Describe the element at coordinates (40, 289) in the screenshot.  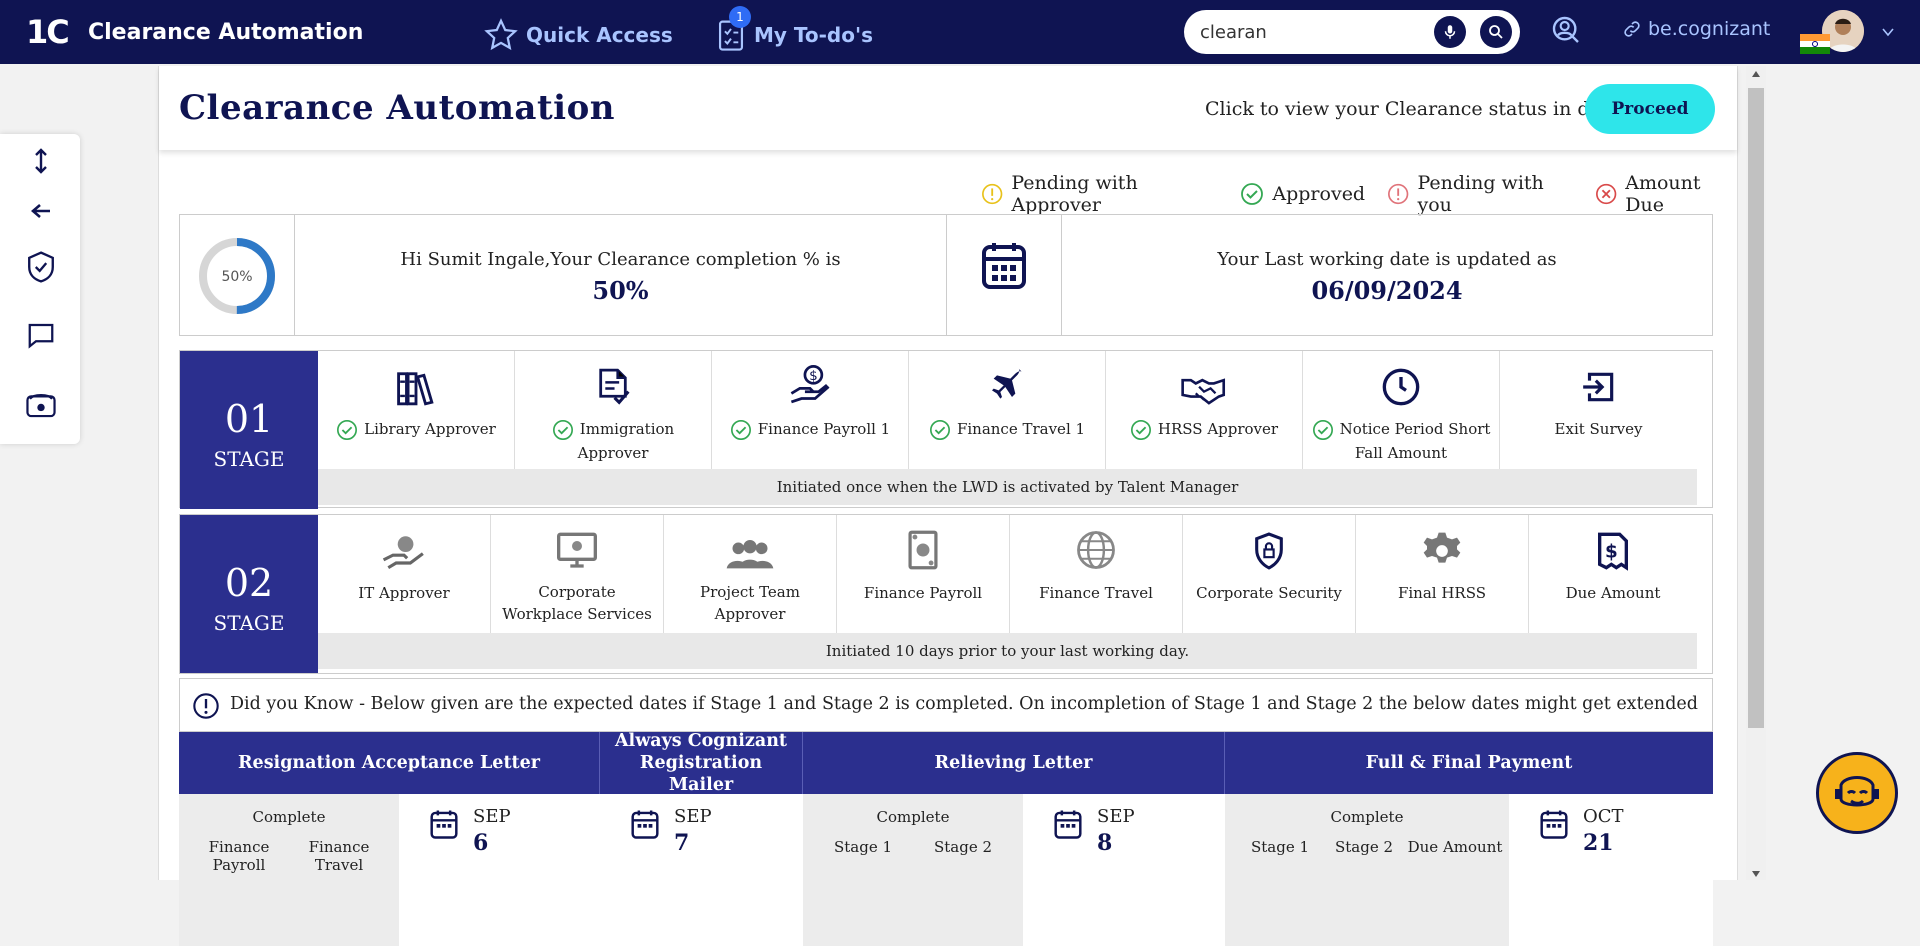
I see `left-sidebar` at that location.